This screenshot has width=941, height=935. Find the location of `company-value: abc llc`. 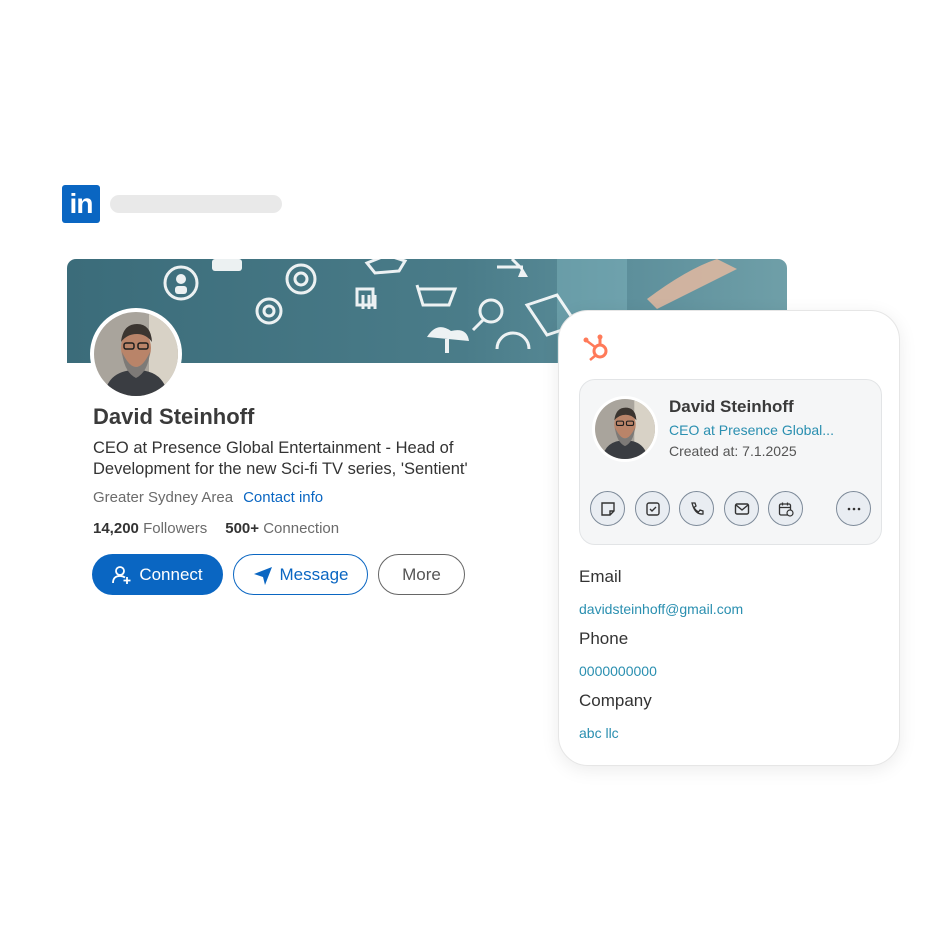

company-value: abc llc is located at coordinates (599, 733).